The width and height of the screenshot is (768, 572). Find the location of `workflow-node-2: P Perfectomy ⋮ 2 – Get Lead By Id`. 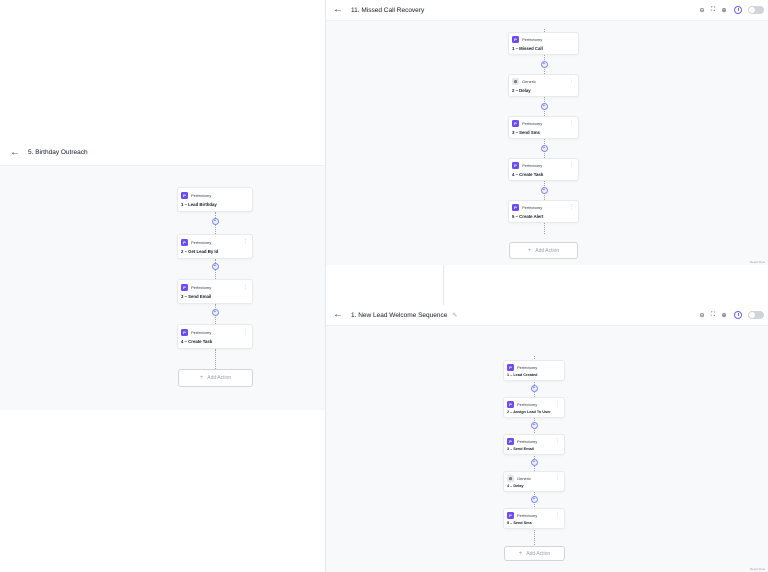

workflow-node-2: P Perfectomy ⋮ 2 – Get Lead By Id is located at coordinates (215, 246).